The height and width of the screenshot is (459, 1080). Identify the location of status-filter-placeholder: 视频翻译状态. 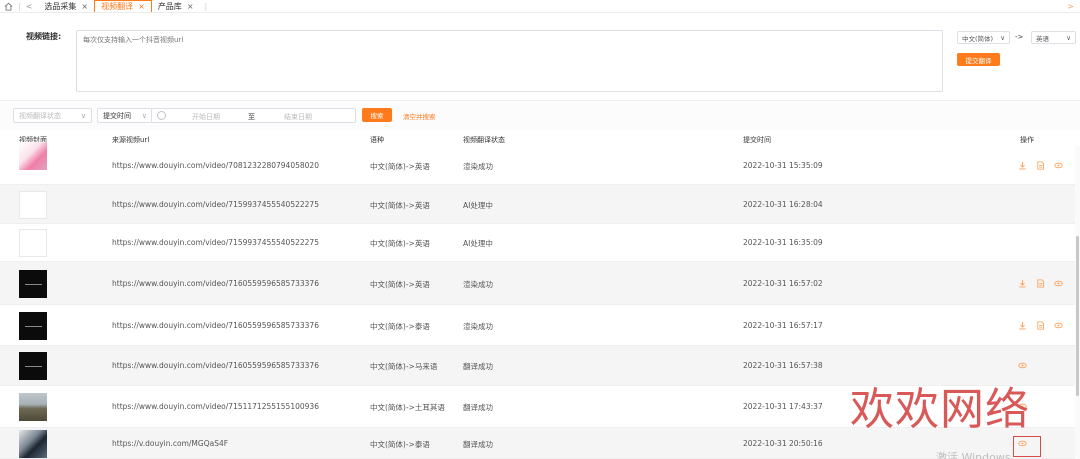
(40, 115).